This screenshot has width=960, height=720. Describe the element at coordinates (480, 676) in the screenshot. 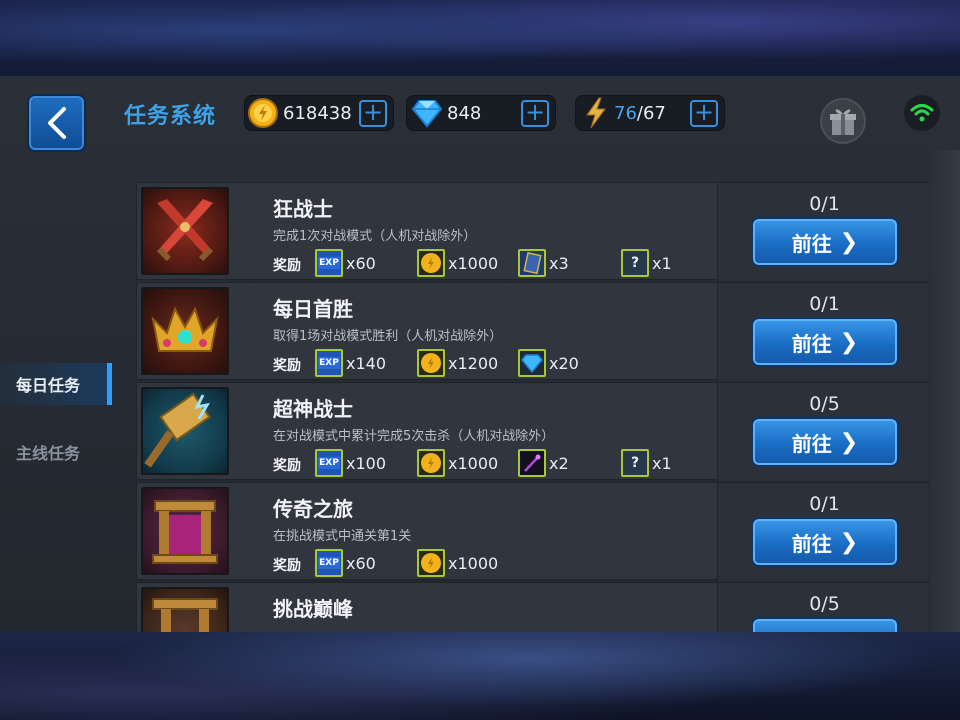

I see `background-sky-bottom` at that location.